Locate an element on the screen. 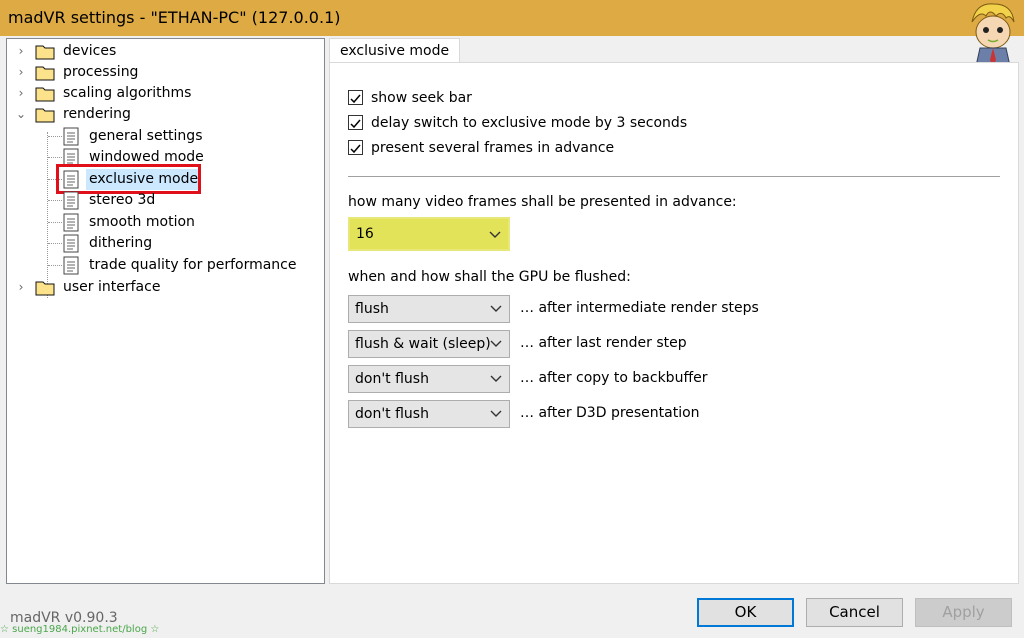 The image size is (1024, 638). flush-last-render-dropdown: flush & wait (sleep) is located at coordinates (429, 344).